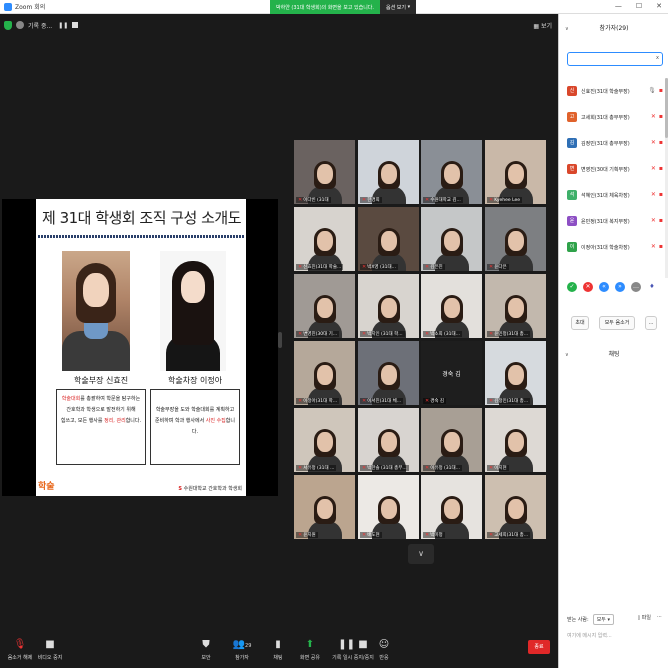 This screenshot has width=668, height=668. I want to click on close-window-button: ✕, so click(659, 6).